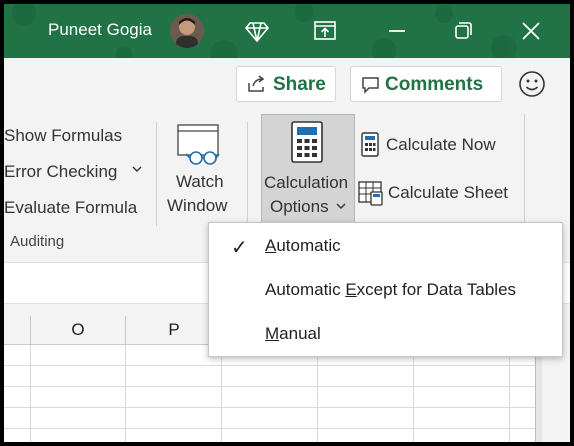 The height and width of the screenshot is (446, 574). I want to click on watch-window-icon, so click(198, 144).